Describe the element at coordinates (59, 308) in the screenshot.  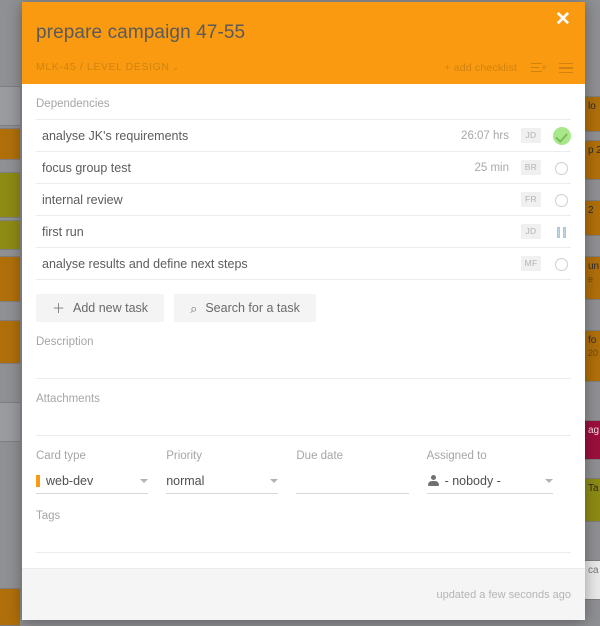
I see `plus-icon: ＋` at that location.